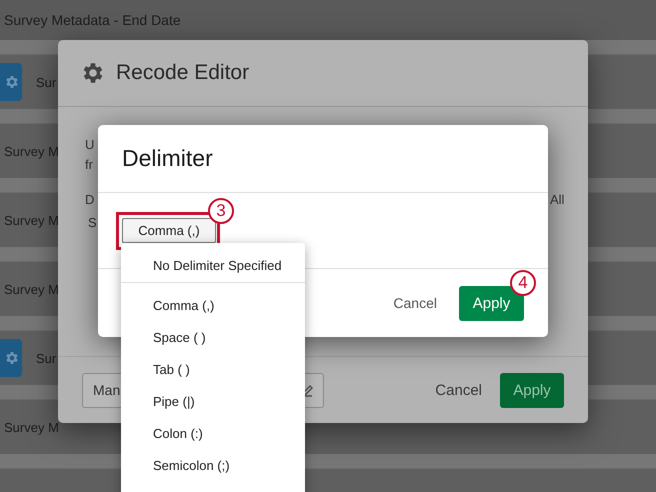 Image resolution: width=656 pixels, height=492 pixels. What do you see at coordinates (213, 465) in the screenshot?
I see `menu-item: Semicolon (;)` at bounding box center [213, 465].